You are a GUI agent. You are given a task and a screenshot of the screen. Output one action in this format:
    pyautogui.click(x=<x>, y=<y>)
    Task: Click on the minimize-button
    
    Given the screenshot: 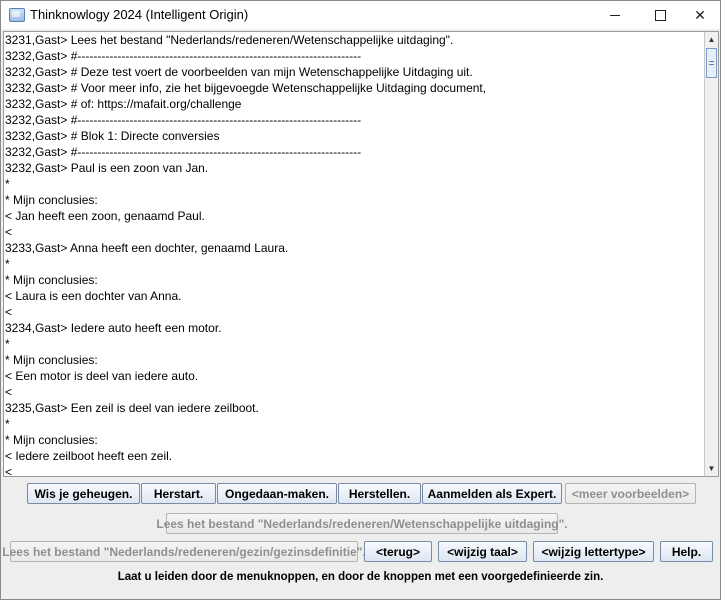 What is the action you would take?
    pyautogui.click(x=615, y=15)
    